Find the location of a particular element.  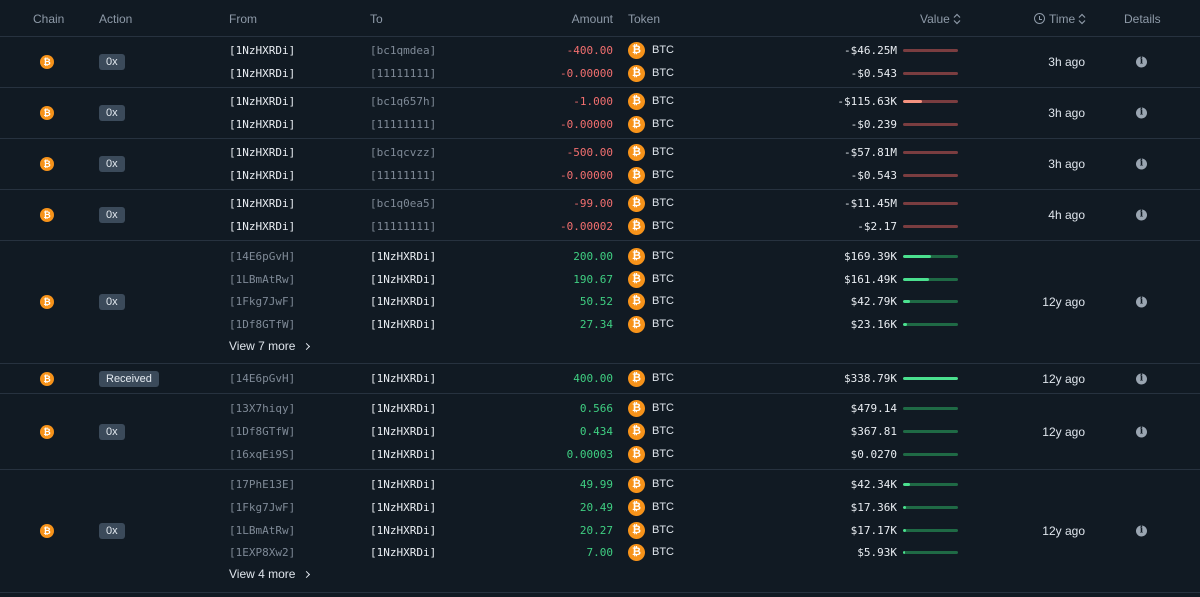

view-more-label: View 4 more is located at coordinates (262, 574).